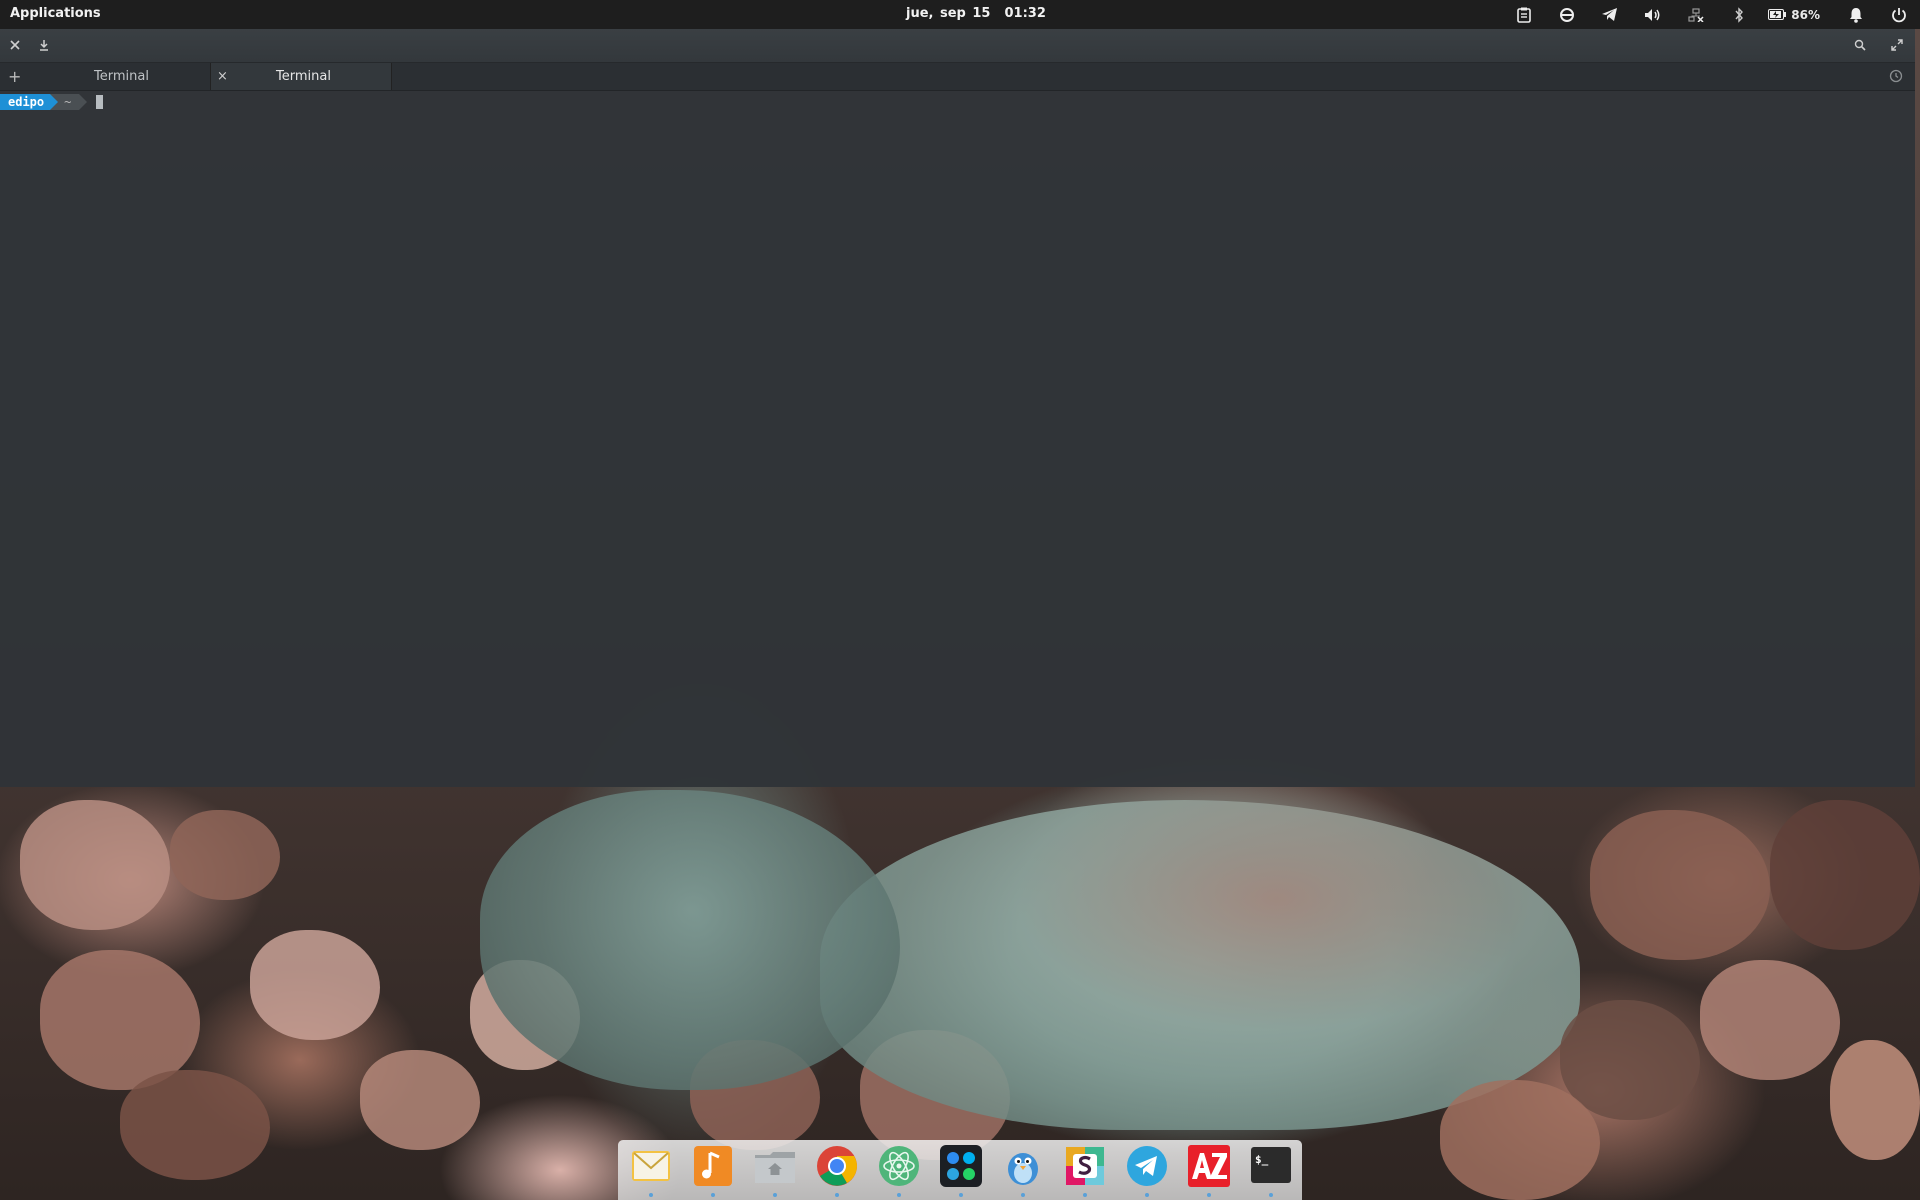 Image resolution: width=1920 pixels, height=1200 pixels. I want to click on tab-close-button: ×, so click(222, 76).